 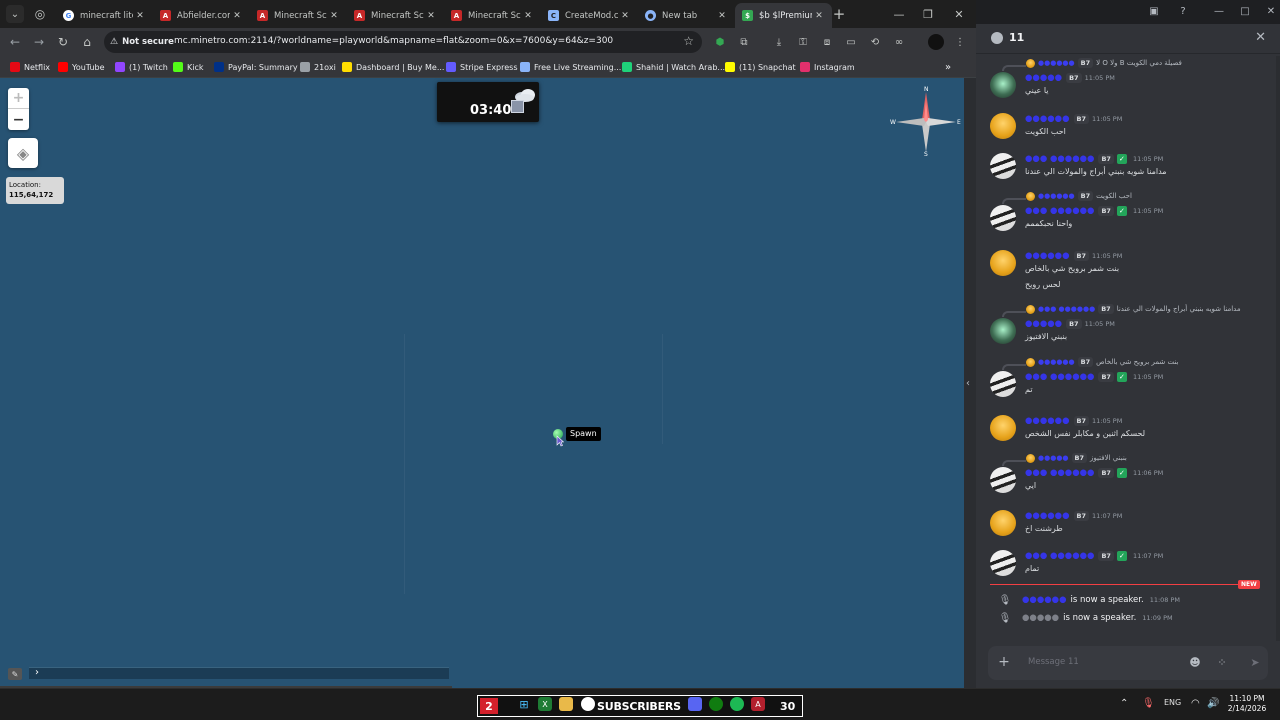 What do you see at coordinates (779, 42) in the screenshot?
I see `download-icon: ⤓` at bounding box center [779, 42].